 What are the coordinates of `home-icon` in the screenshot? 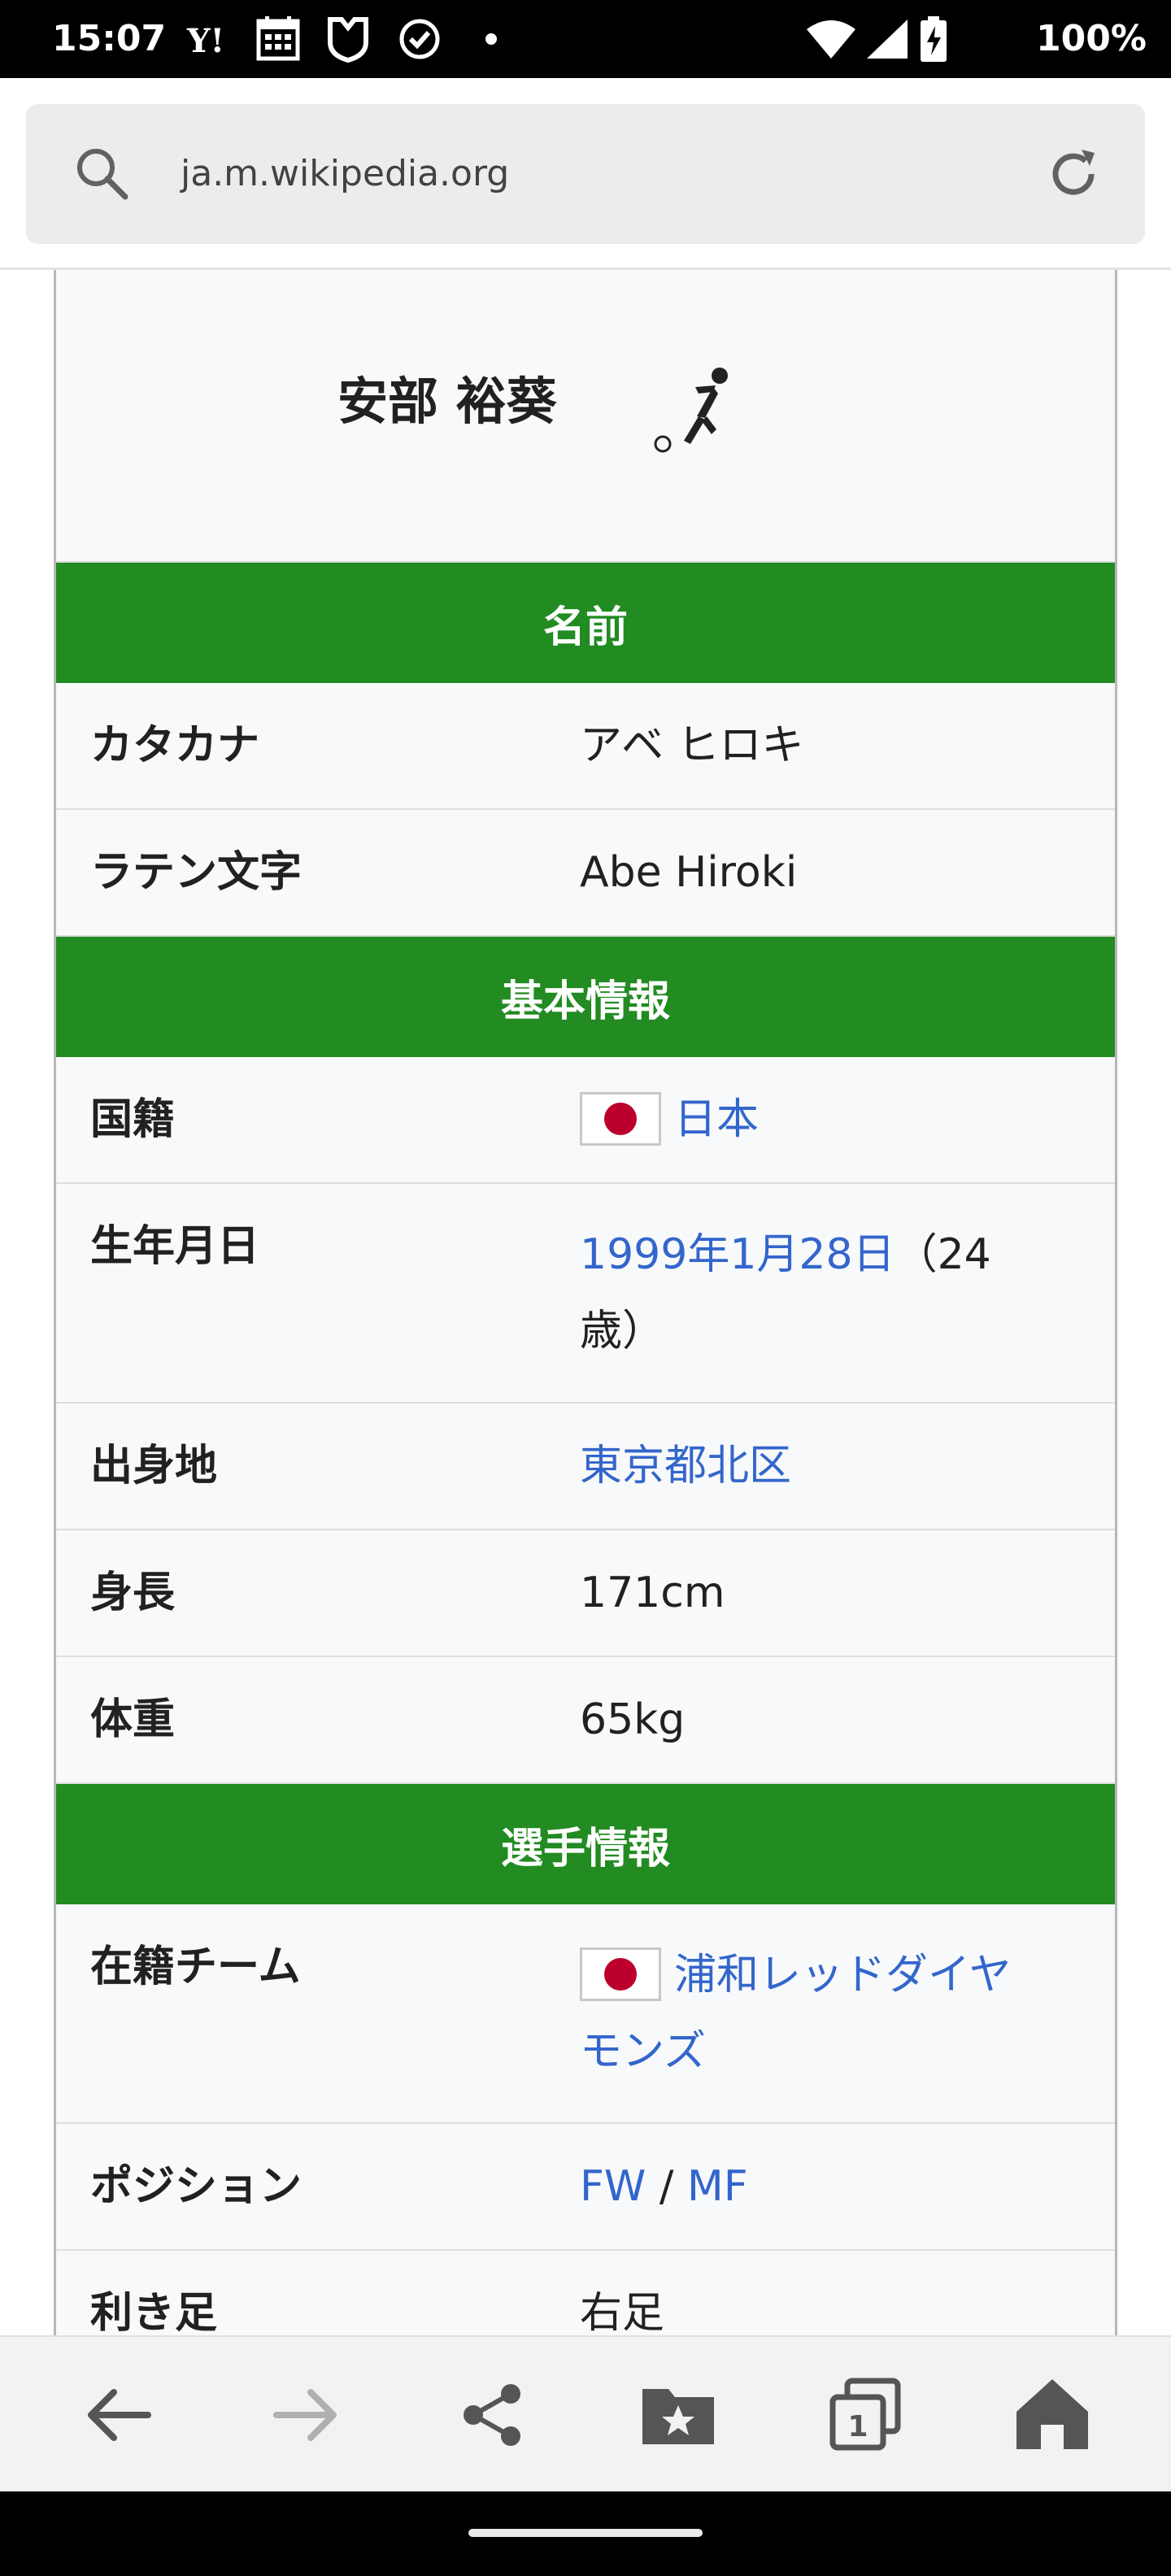 It's located at (1052, 2415).